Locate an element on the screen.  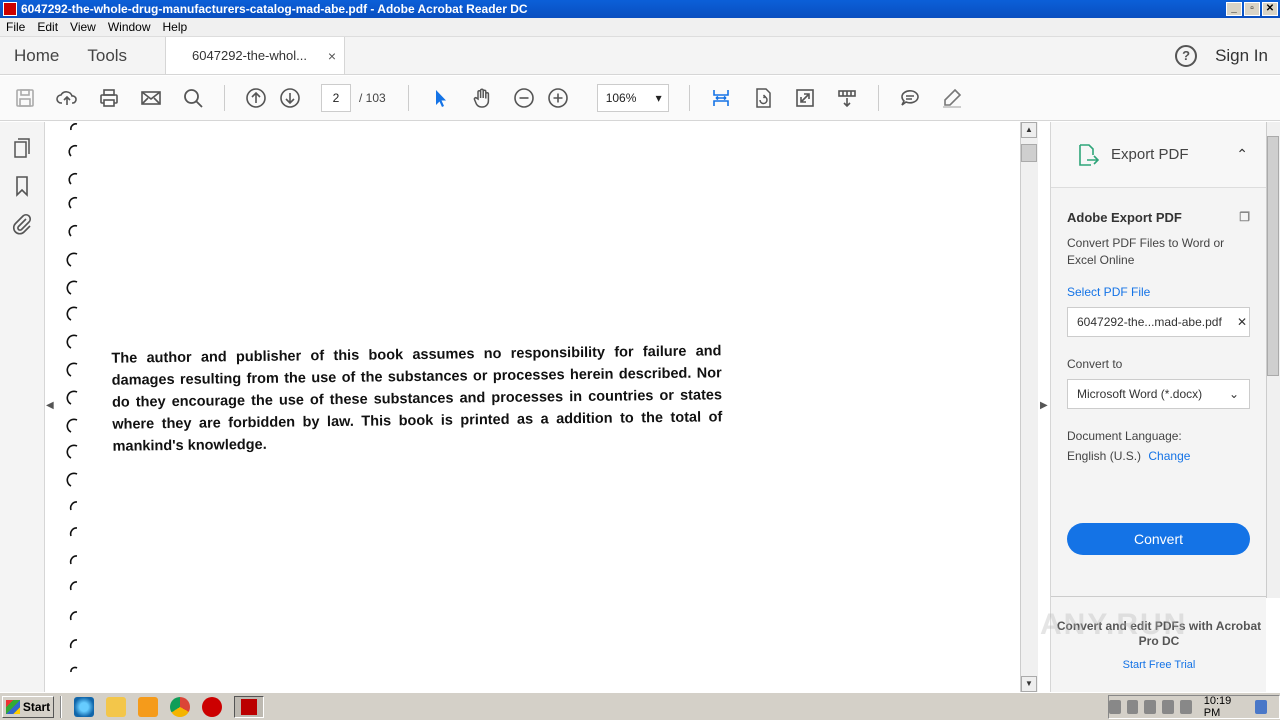
page-number-input: 2 is located at coordinates (336, 98).